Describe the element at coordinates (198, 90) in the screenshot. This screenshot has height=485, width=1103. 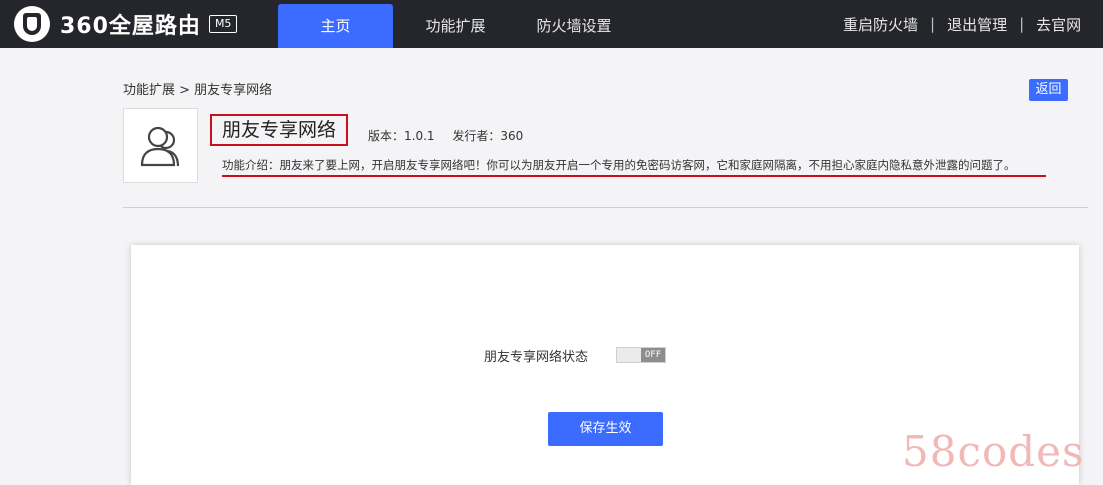
I see `breadcrumb: 功能扩展 > 朋友专享网络` at that location.